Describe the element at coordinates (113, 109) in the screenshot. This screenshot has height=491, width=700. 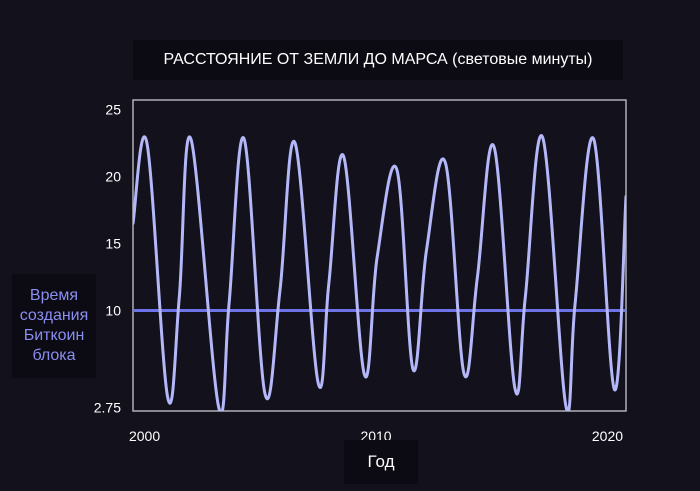
I see `y-tick-label: 25` at that location.